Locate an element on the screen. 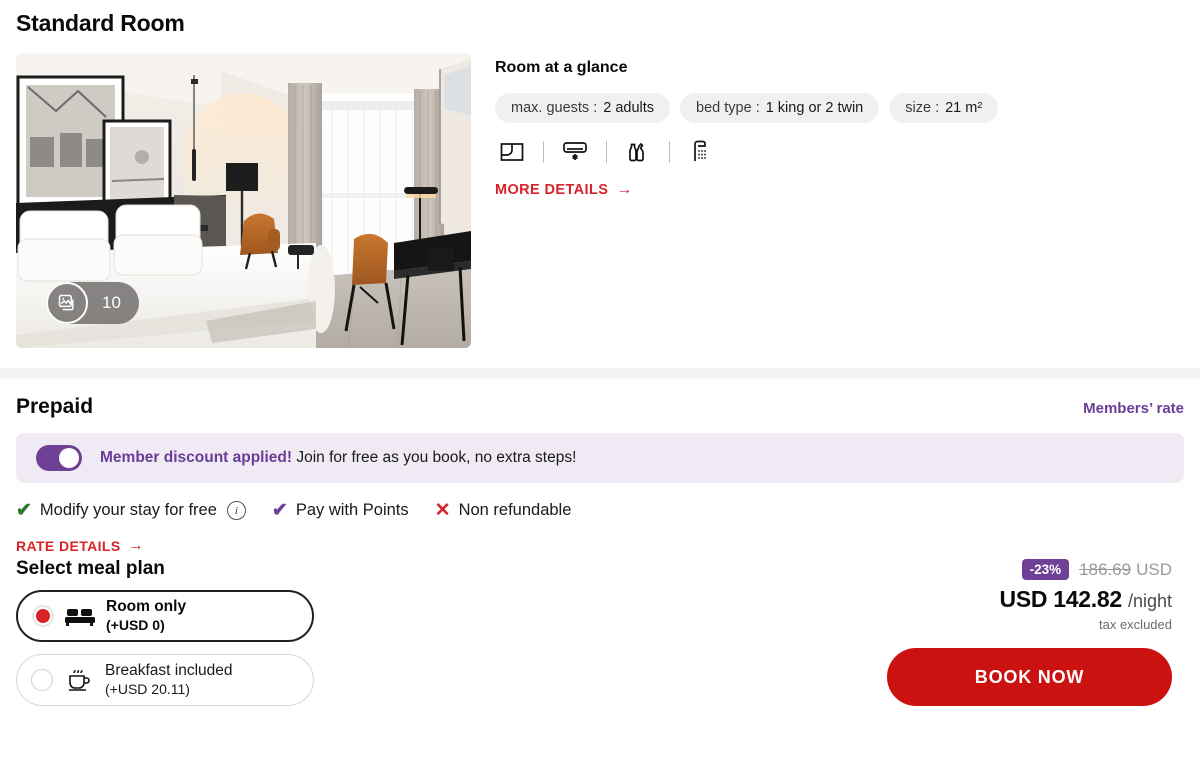 Image resolution: width=1200 pixels, height=784 pixels. amenity-icon-row is located at coordinates (839, 152).